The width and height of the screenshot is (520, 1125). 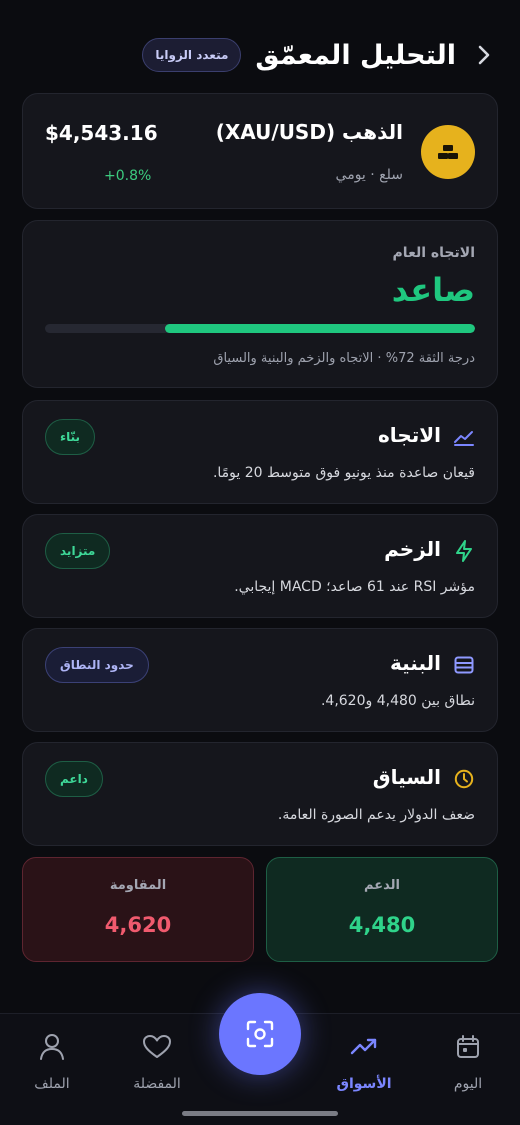 What do you see at coordinates (138, 909) in the screenshot?
I see `resistance-card: المقاومة 4,620` at bounding box center [138, 909].